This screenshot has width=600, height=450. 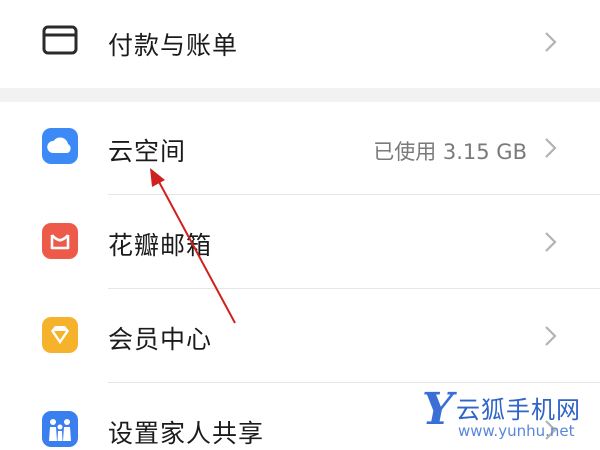 What do you see at coordinates (438, 409) in the screenshot?
I see `watermark-logo-letter: Y` at bounding box center [438, 409].